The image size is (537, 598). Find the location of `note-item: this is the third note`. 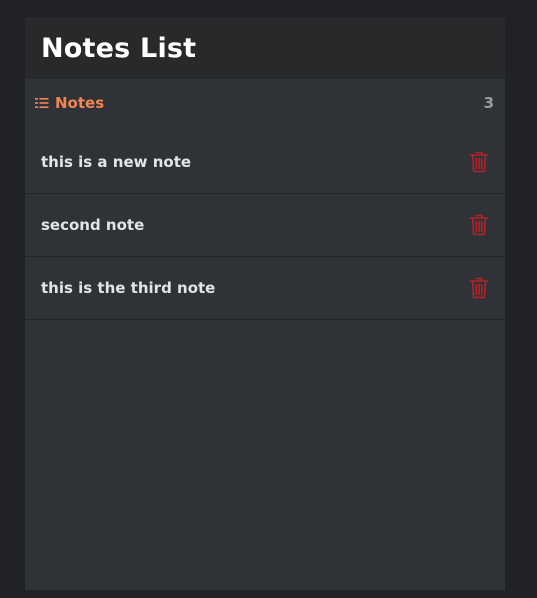

note-item: this is the third note is located at coordinates (265, 288).